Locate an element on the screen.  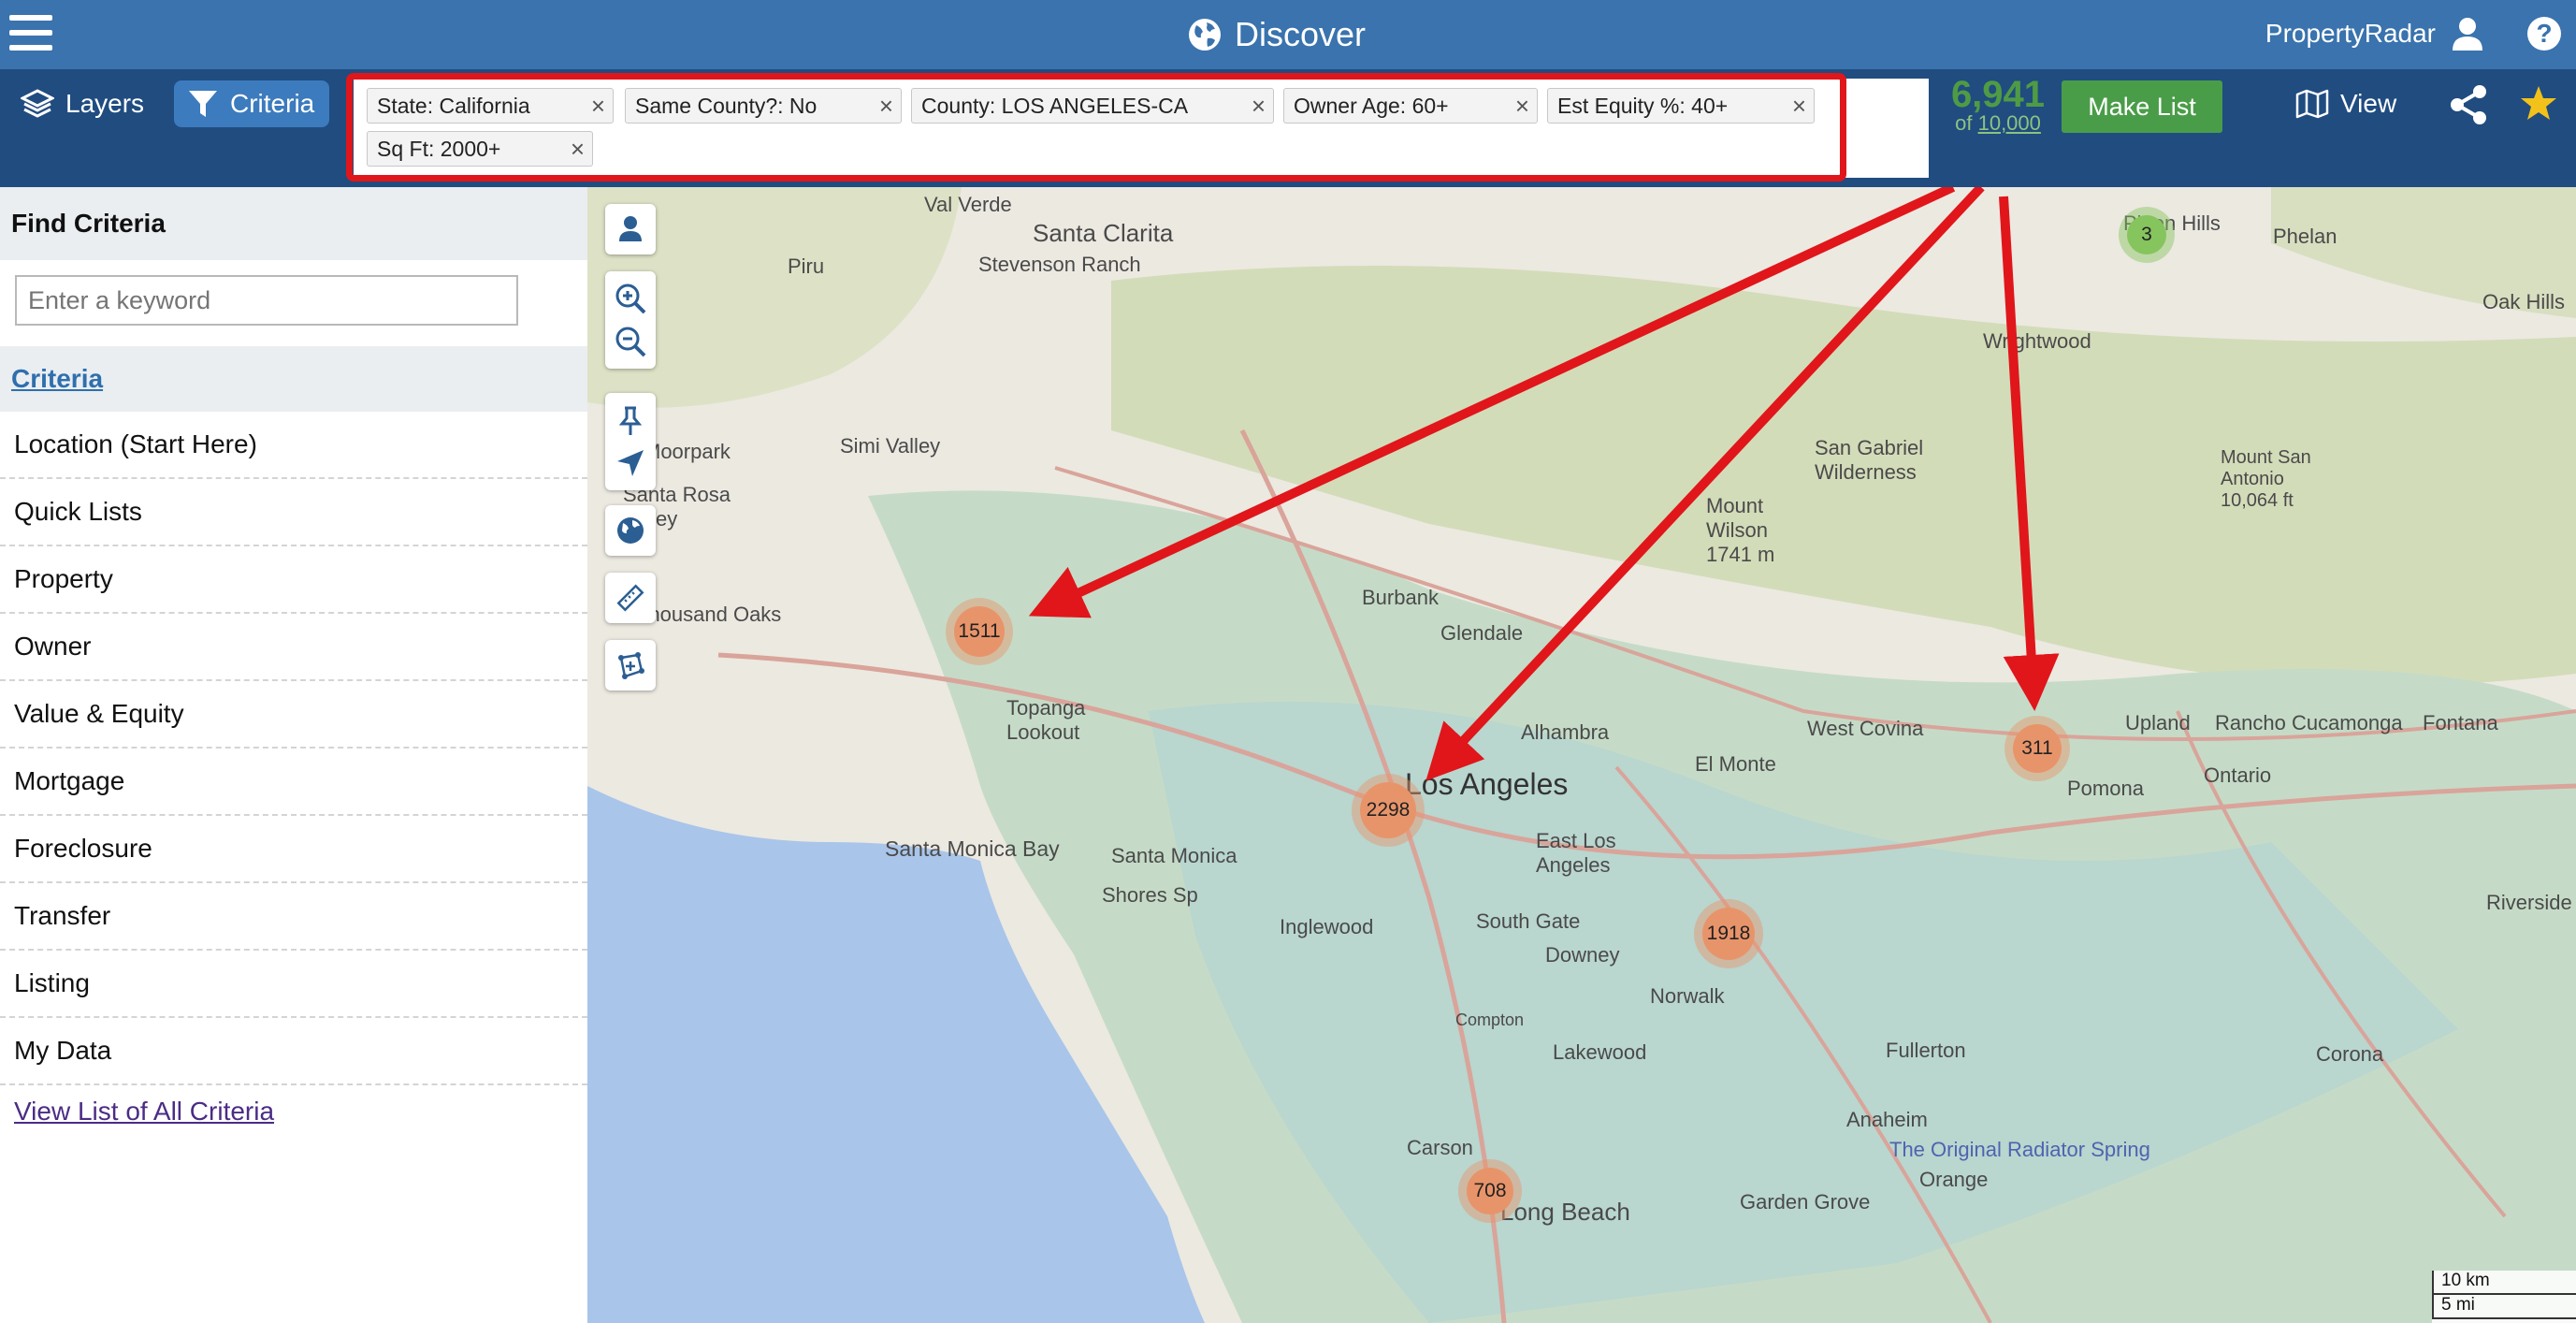
category-quick-lists: Quick Lists is located at coordinates (293, 512).